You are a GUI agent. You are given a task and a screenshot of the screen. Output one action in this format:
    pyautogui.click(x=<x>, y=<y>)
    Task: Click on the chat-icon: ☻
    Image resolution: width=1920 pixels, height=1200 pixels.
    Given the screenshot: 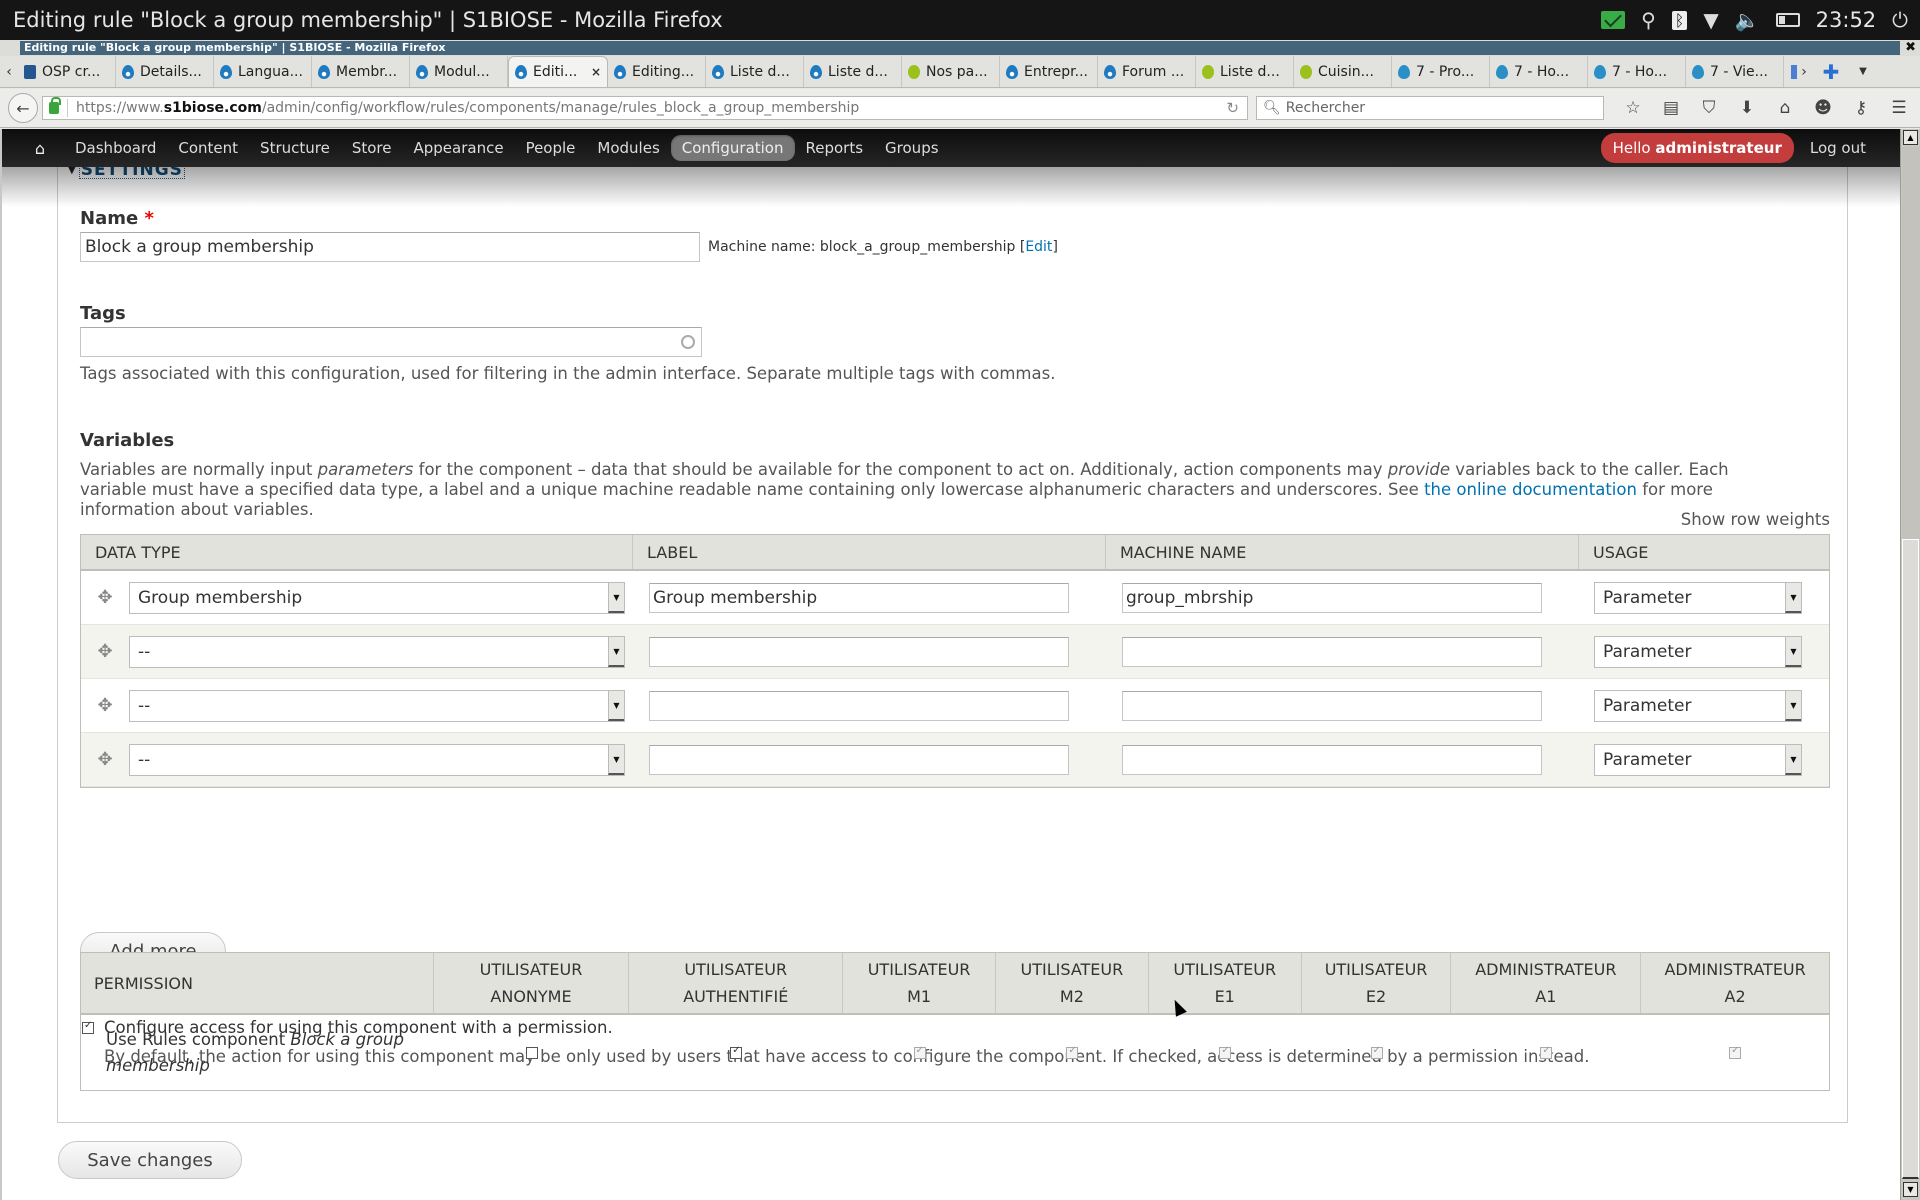 What is the action you would take?
    pyautogui.click(x=1823, y=108)
    